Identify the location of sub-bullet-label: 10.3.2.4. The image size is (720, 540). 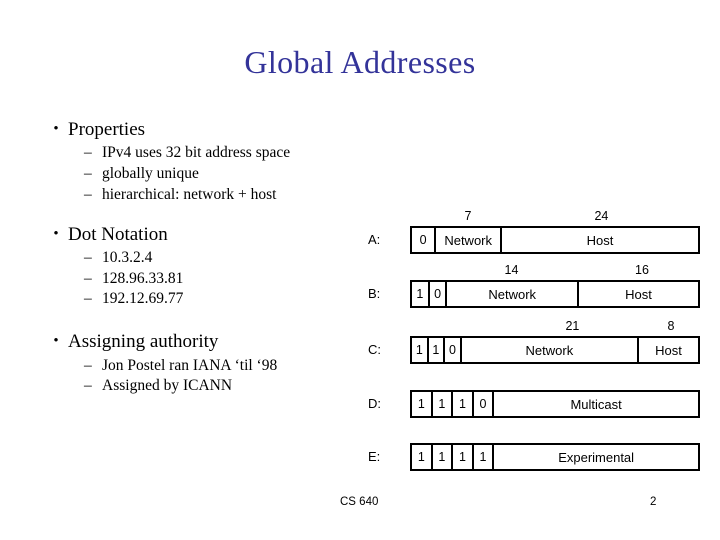
(127, 257).